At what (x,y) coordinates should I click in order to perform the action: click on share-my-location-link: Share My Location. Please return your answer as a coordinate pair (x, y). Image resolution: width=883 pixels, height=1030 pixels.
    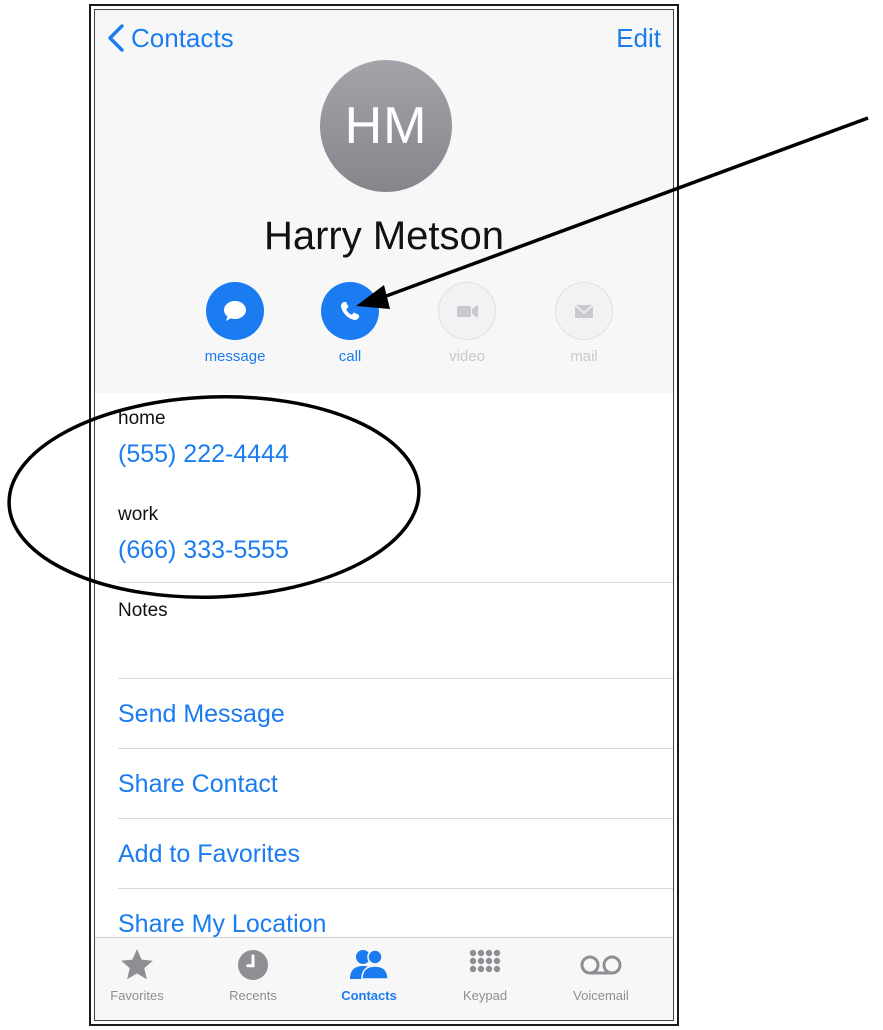
    Looking at the image, I should click on (222, 924).